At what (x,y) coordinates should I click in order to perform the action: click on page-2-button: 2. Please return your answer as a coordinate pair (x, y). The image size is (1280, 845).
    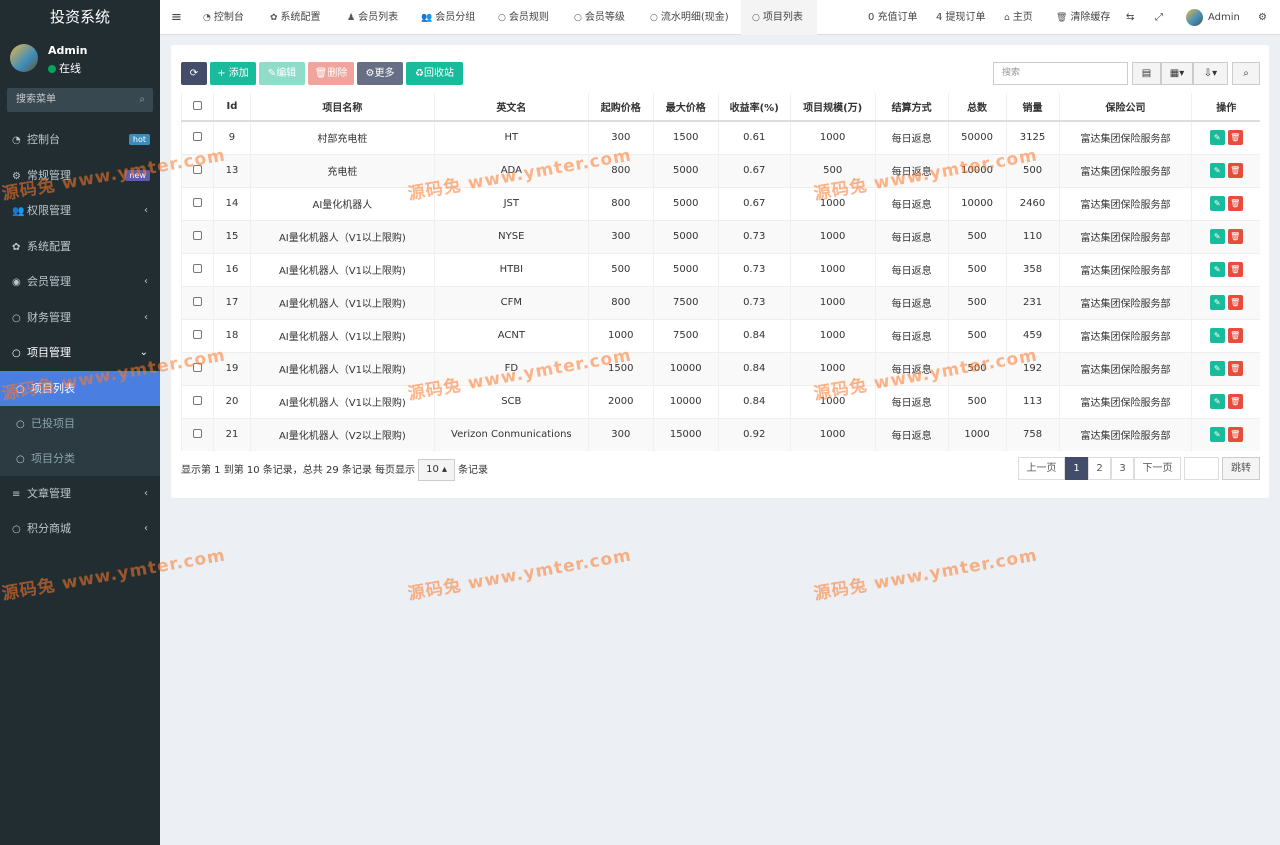
    Looking at the image, I should click on (1099, 468).